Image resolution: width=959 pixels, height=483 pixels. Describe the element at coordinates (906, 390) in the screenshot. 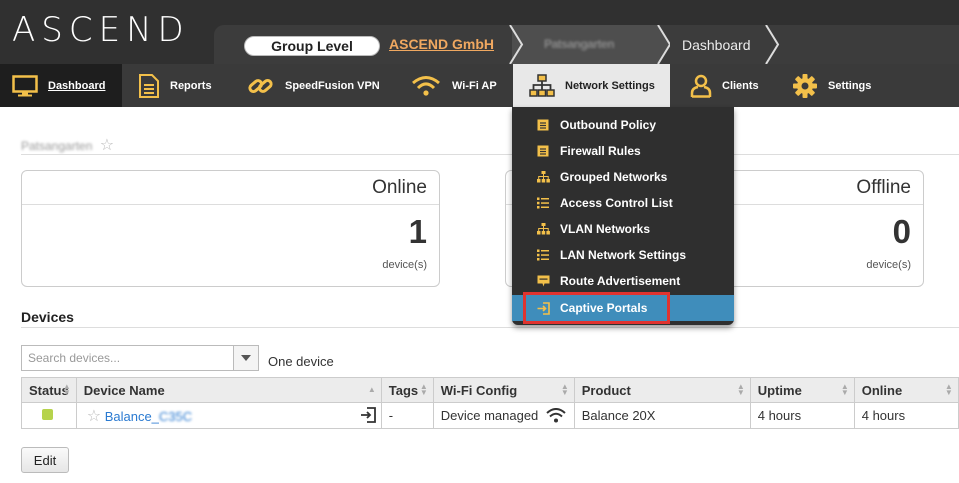

I see `col-online: Online ▲ ▼` at that location.